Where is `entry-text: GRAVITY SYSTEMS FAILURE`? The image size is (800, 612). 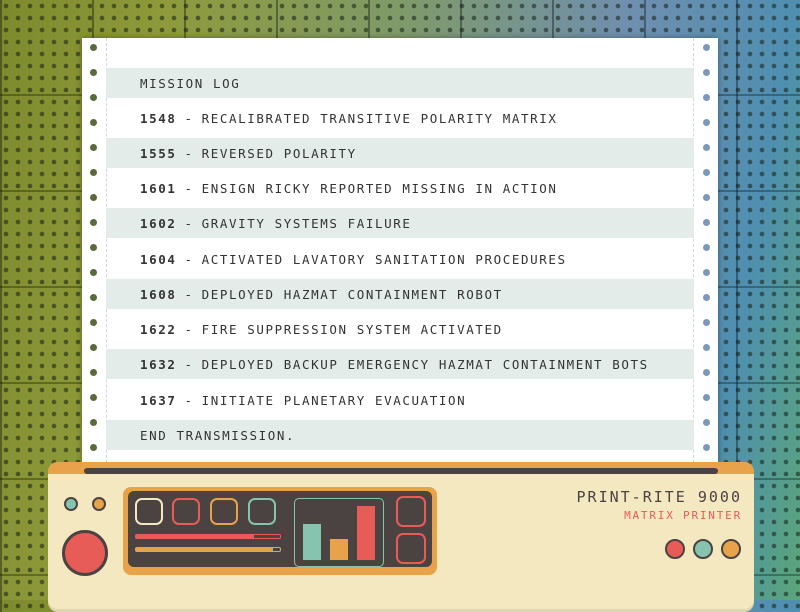
entry-text: GRAVITY SYSTEMS FAILURE is located at coordinates (306, 223).